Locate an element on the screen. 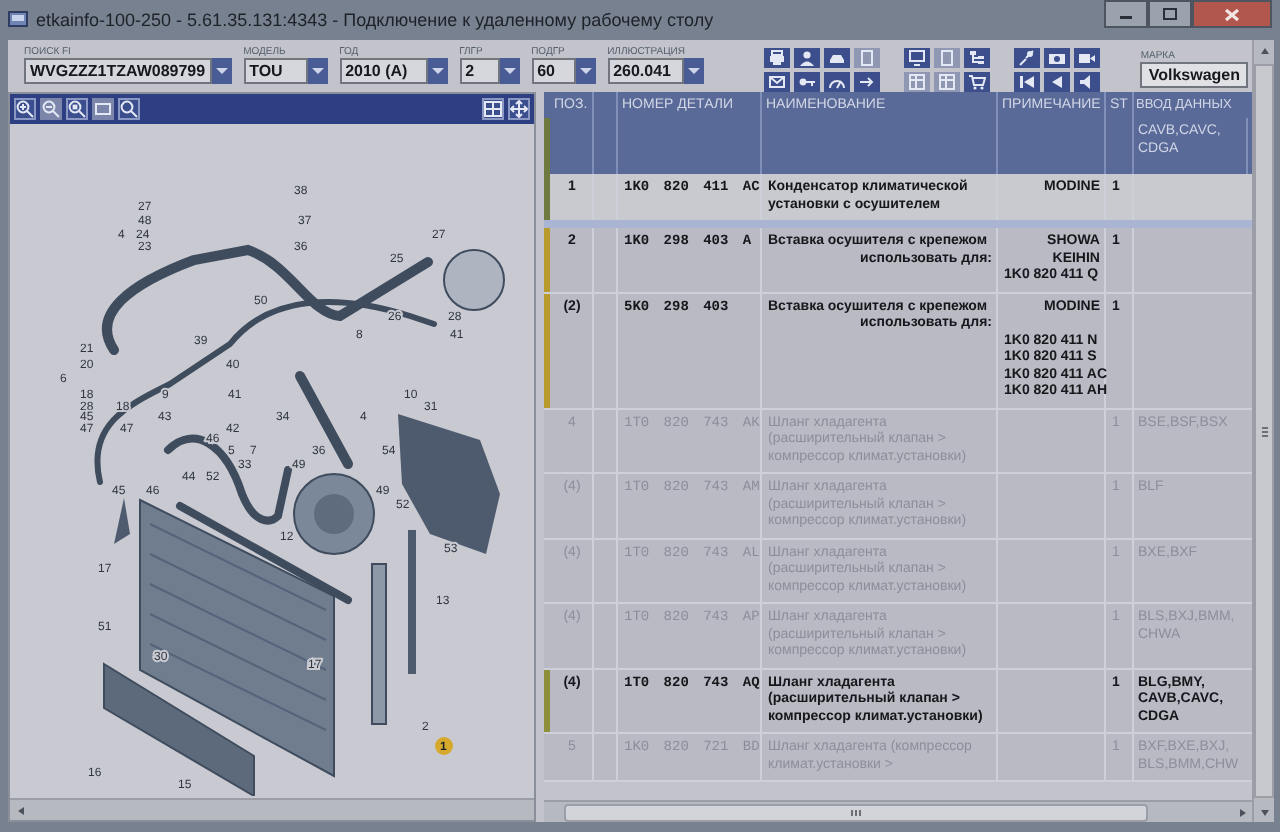  key-icon is located at coordinates (807, 82).